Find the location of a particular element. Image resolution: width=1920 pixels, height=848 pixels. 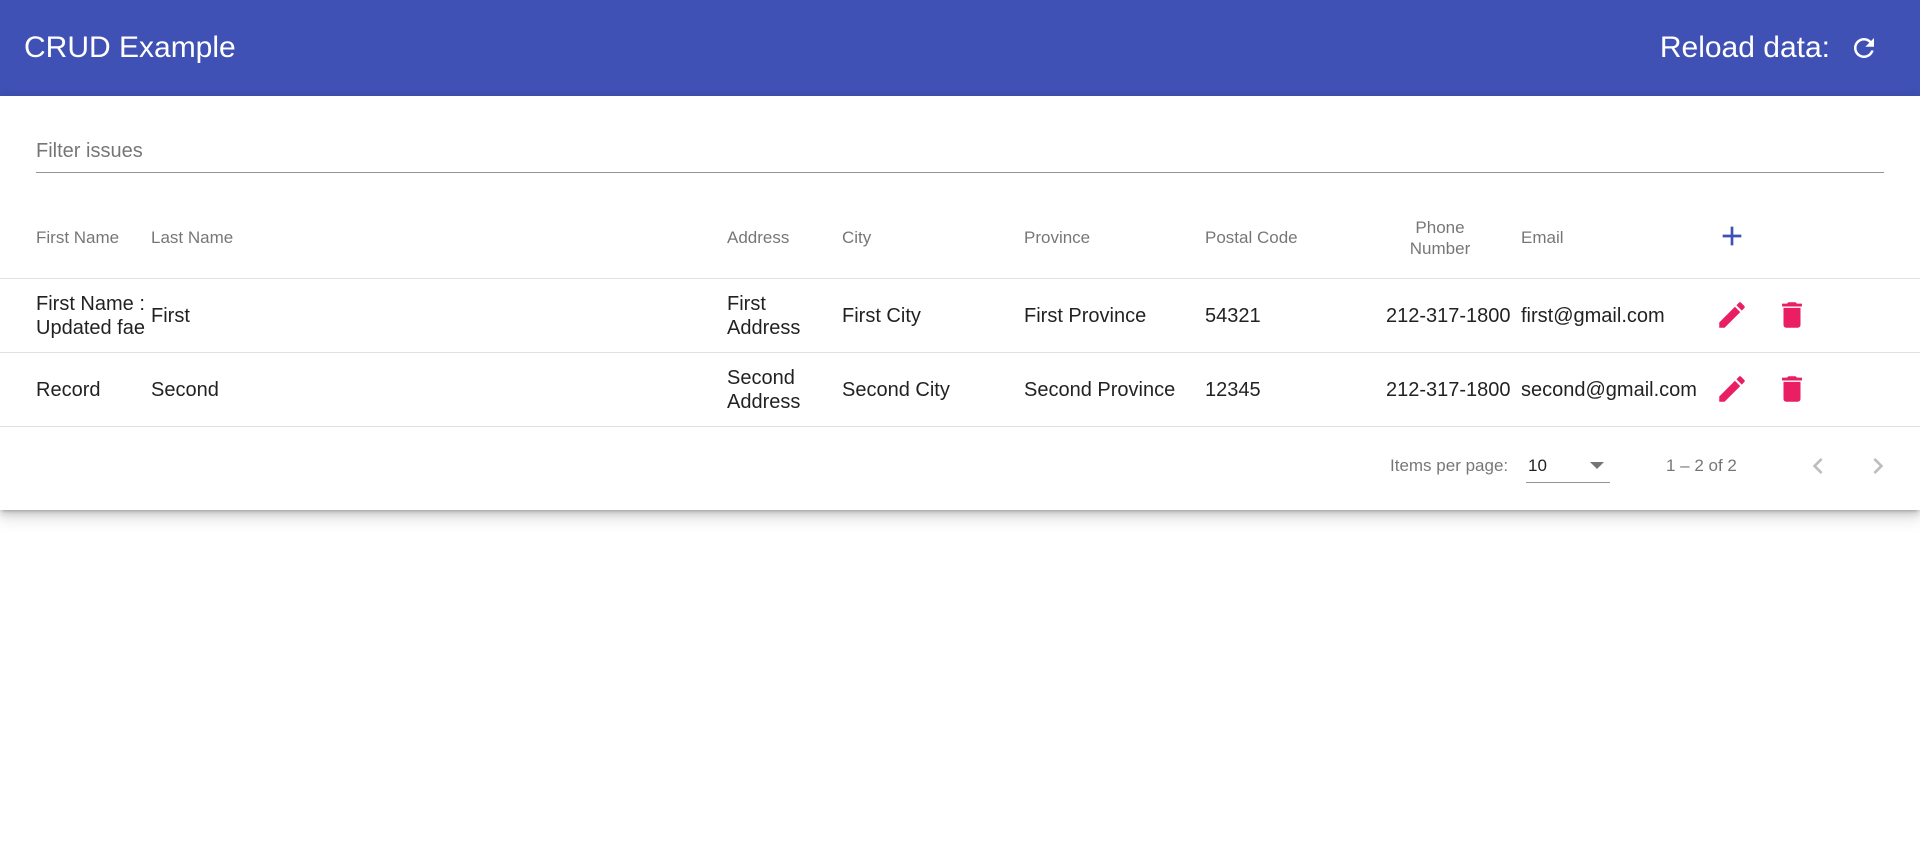

dropdown-arrow-icon is located at coordinates (1597, 465).